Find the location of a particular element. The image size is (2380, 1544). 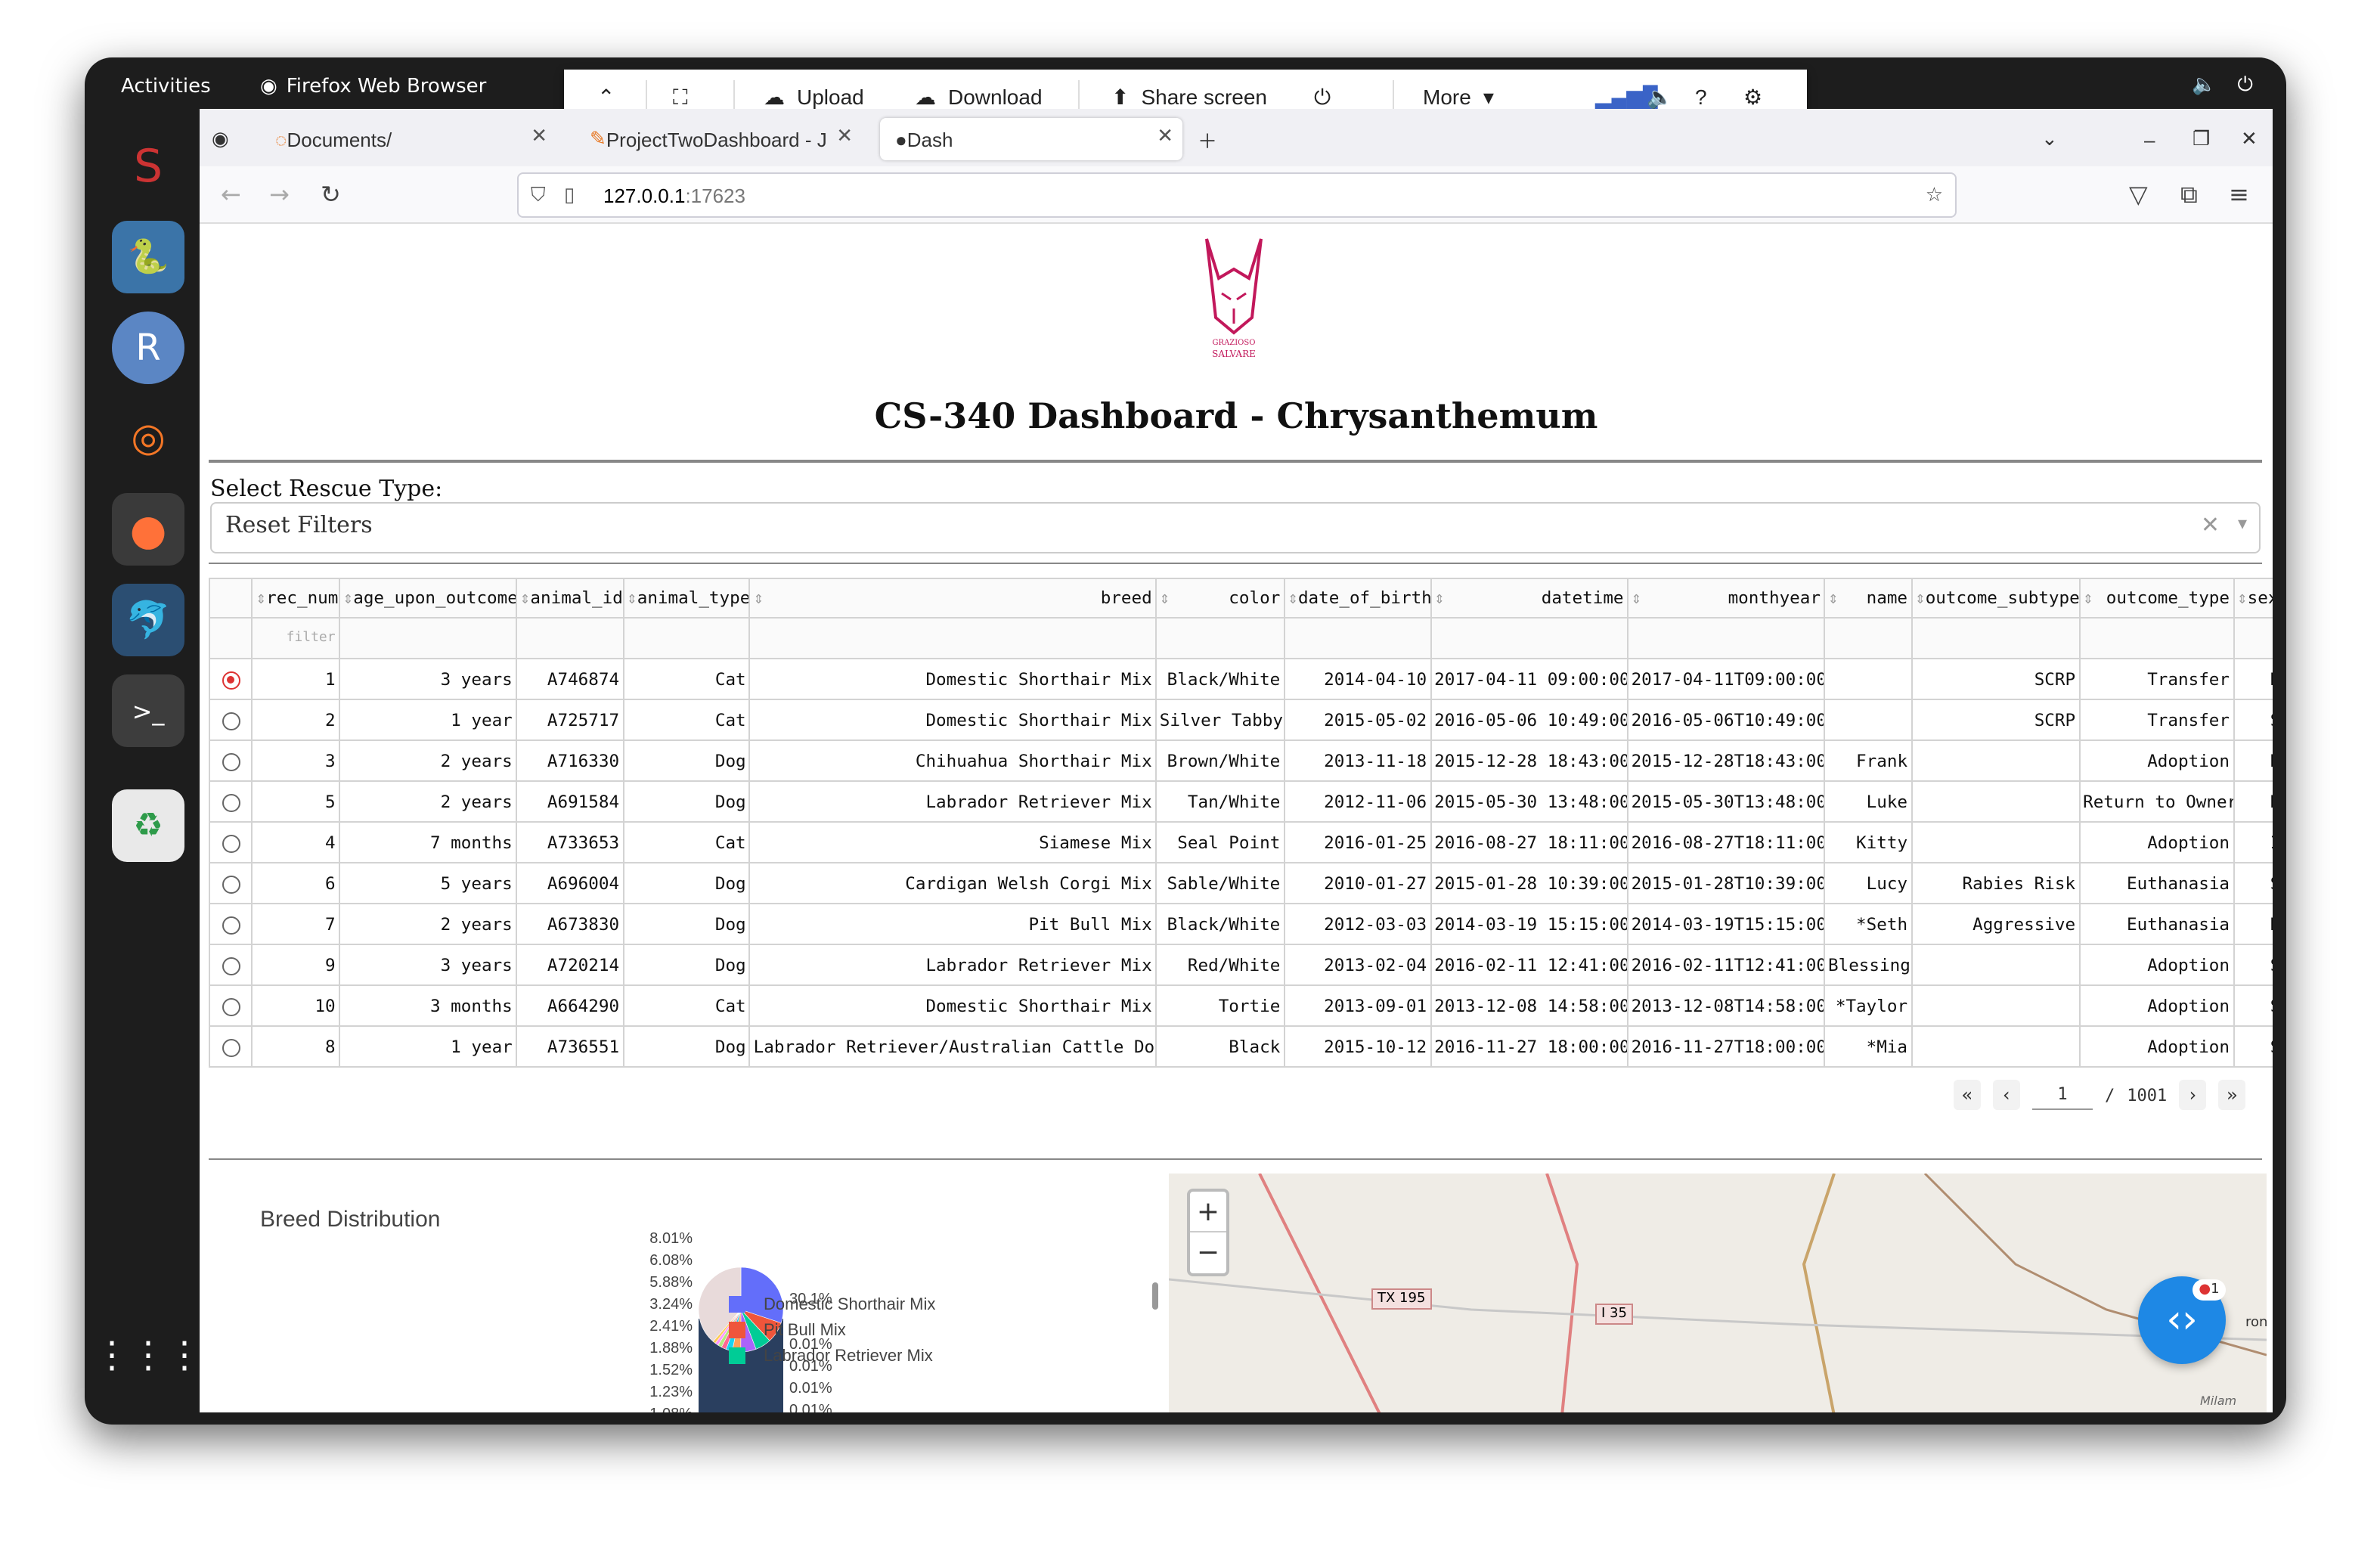

first-page-button: « is located at coordinates (1967, 1095).